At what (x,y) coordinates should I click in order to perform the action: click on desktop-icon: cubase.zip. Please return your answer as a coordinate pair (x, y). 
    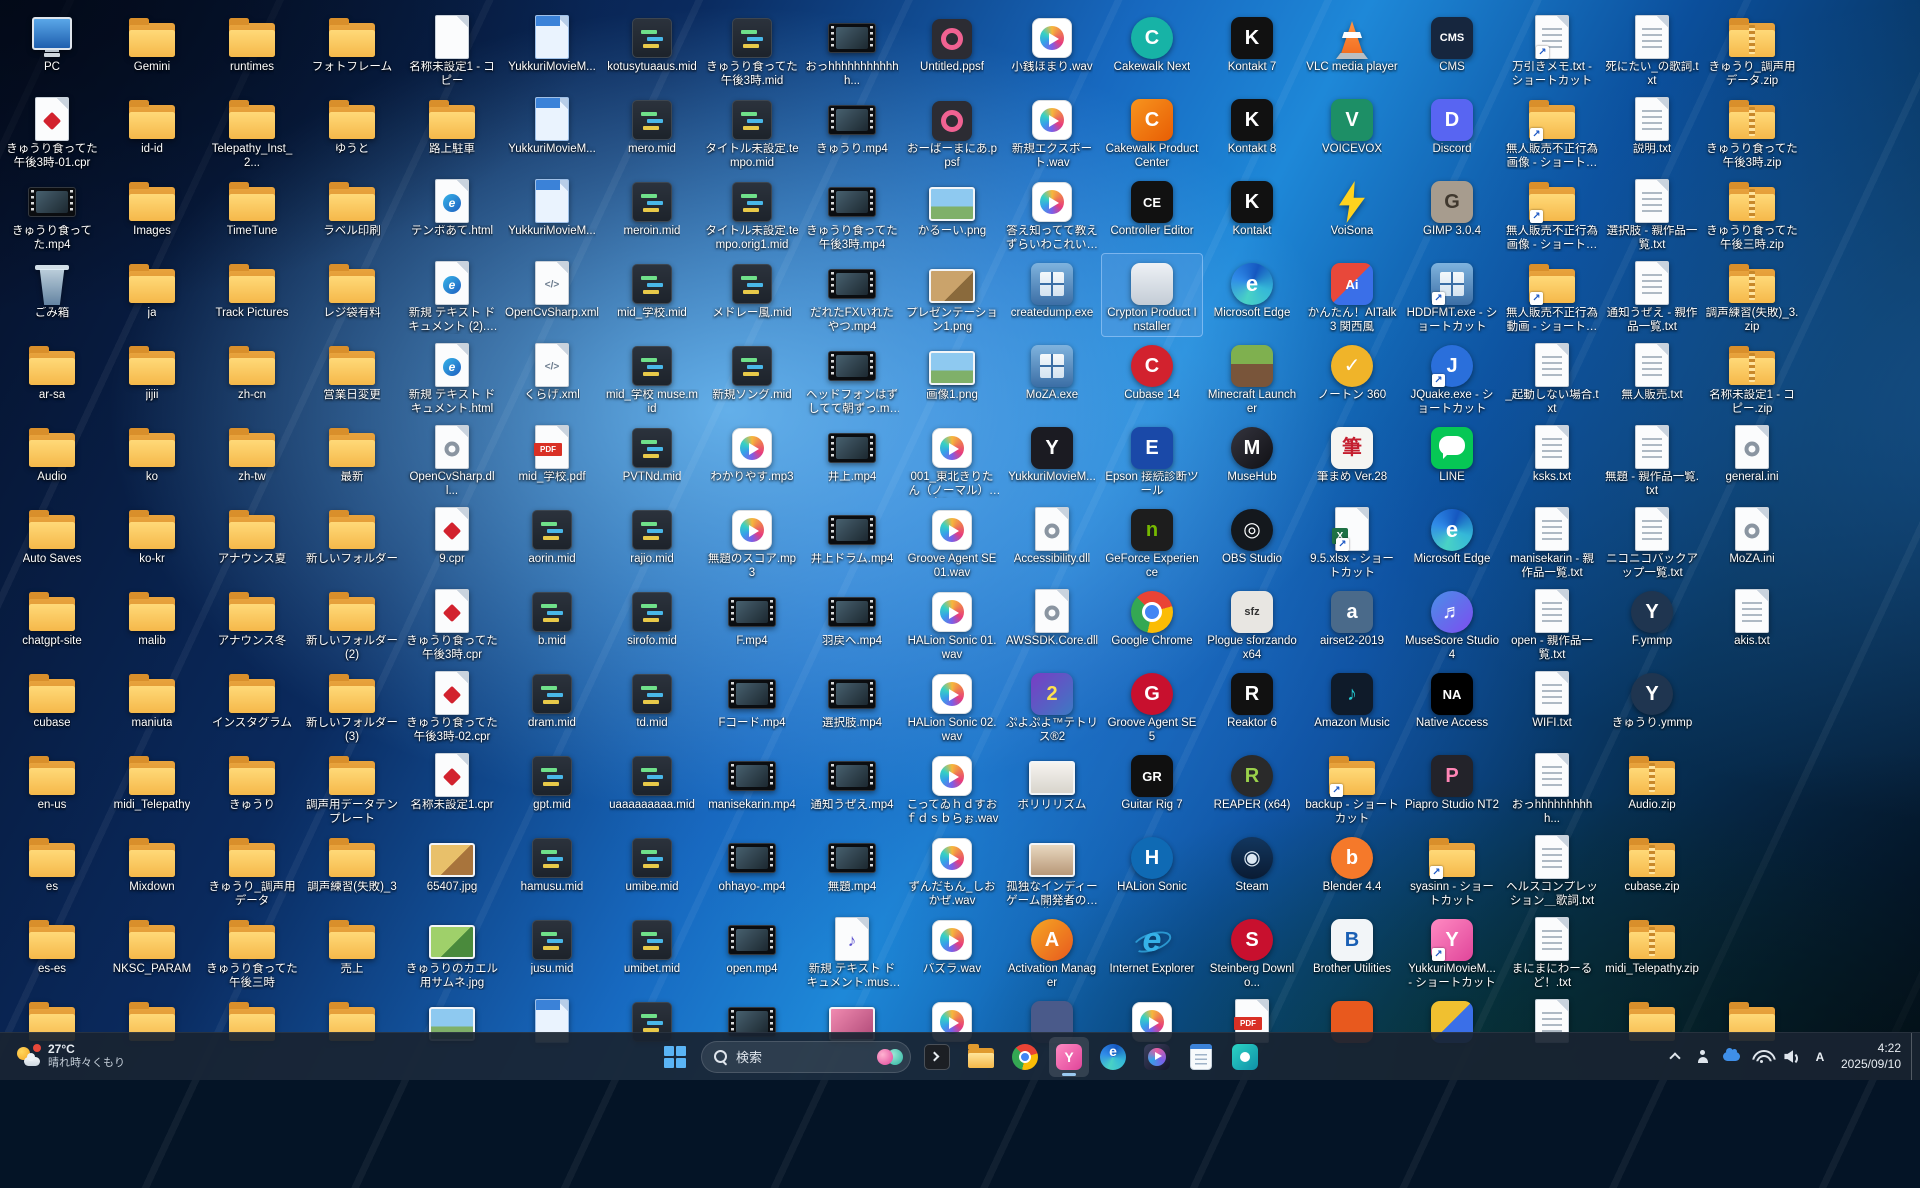
    Looking at the image, I should click on (1652, 869).